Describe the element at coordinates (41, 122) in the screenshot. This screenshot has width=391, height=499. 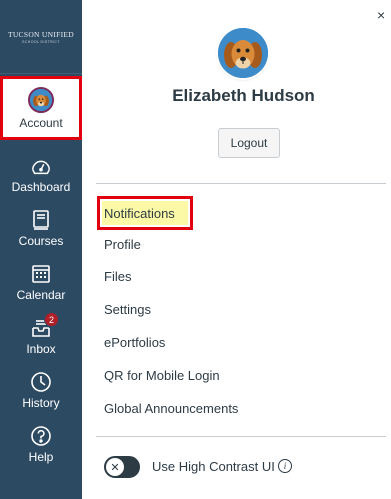
I see `nav-label-account: Account` at that location.